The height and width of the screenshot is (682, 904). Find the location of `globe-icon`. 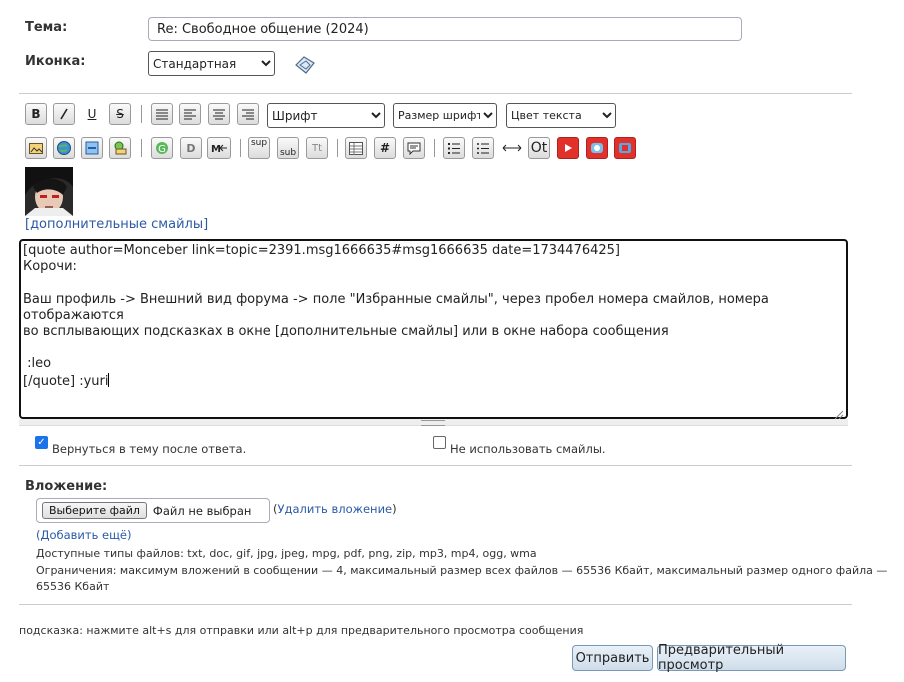

globe-icon is located at coordinates (64, 148).